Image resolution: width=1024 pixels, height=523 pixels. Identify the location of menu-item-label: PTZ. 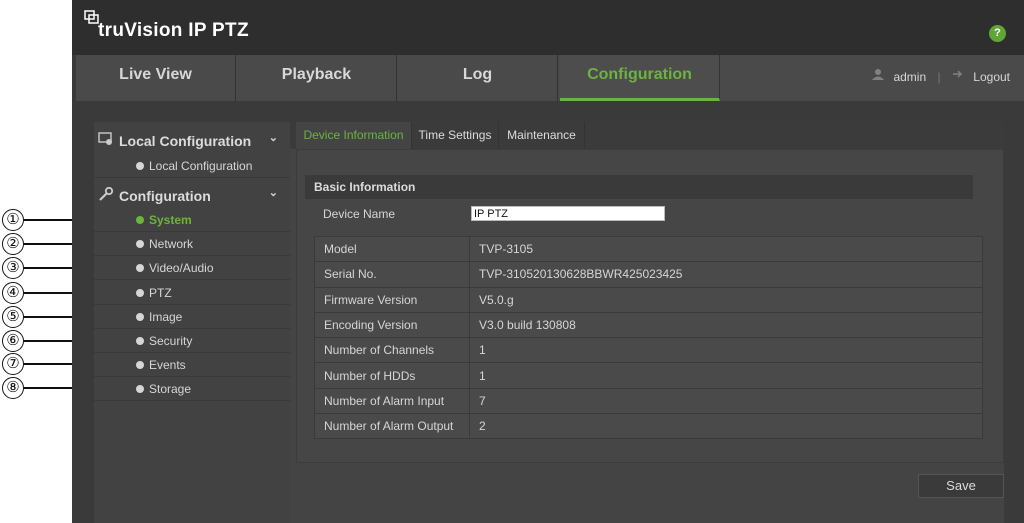
(160, 293).